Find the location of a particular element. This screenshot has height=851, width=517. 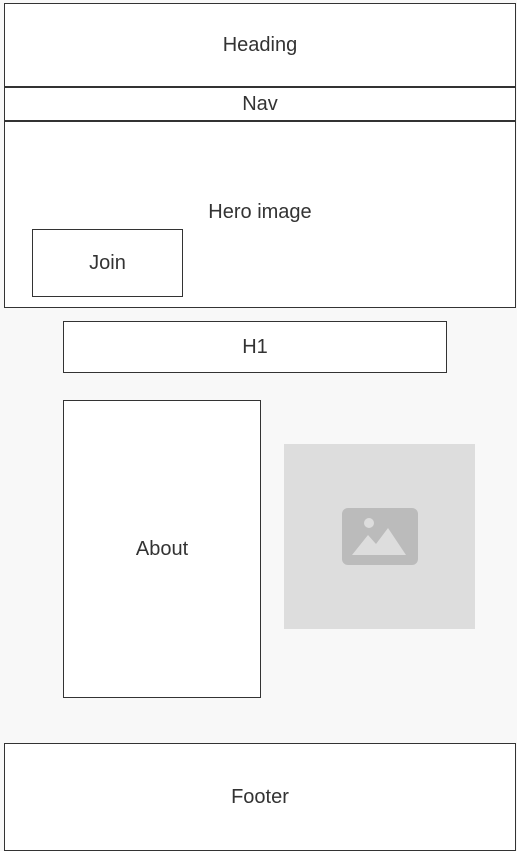

join-button: Join is located at coordinates (107, 263).